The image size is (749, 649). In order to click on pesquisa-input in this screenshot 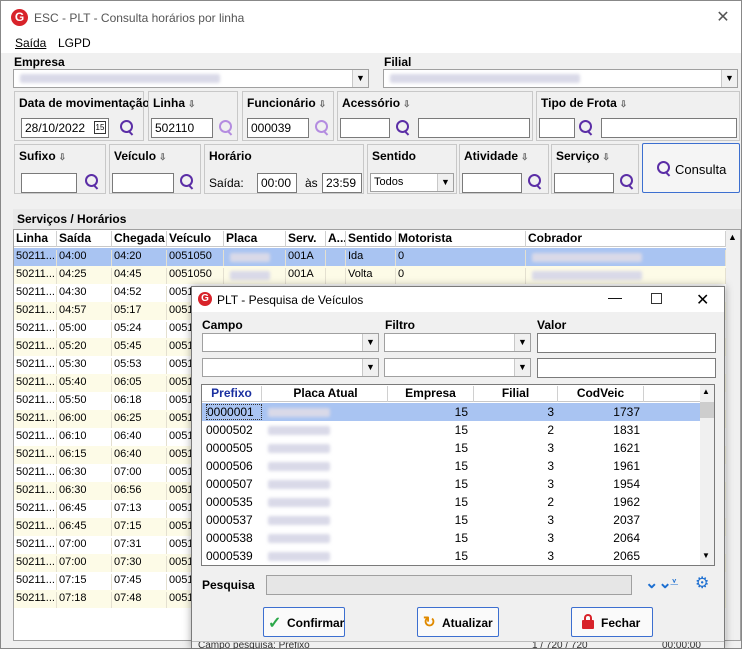, I will do `click(449, 585)`.